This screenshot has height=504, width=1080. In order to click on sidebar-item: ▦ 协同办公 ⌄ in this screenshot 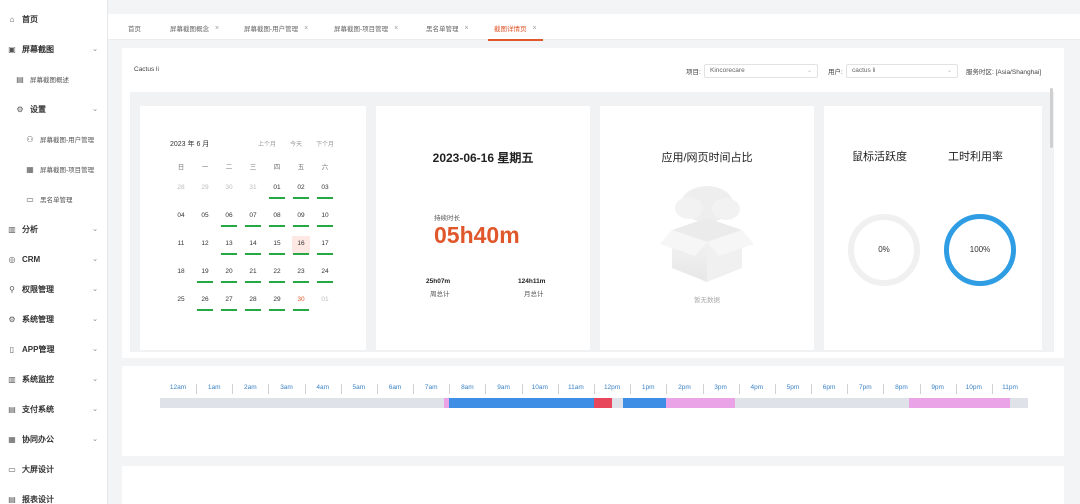, I will do `click(53, 439)`.